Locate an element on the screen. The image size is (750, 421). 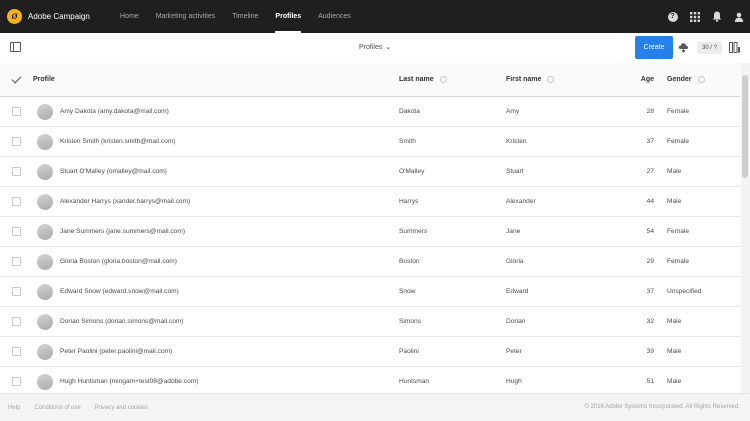
nav-tab-profiles: Profiles is located at coordinates (288, 16).